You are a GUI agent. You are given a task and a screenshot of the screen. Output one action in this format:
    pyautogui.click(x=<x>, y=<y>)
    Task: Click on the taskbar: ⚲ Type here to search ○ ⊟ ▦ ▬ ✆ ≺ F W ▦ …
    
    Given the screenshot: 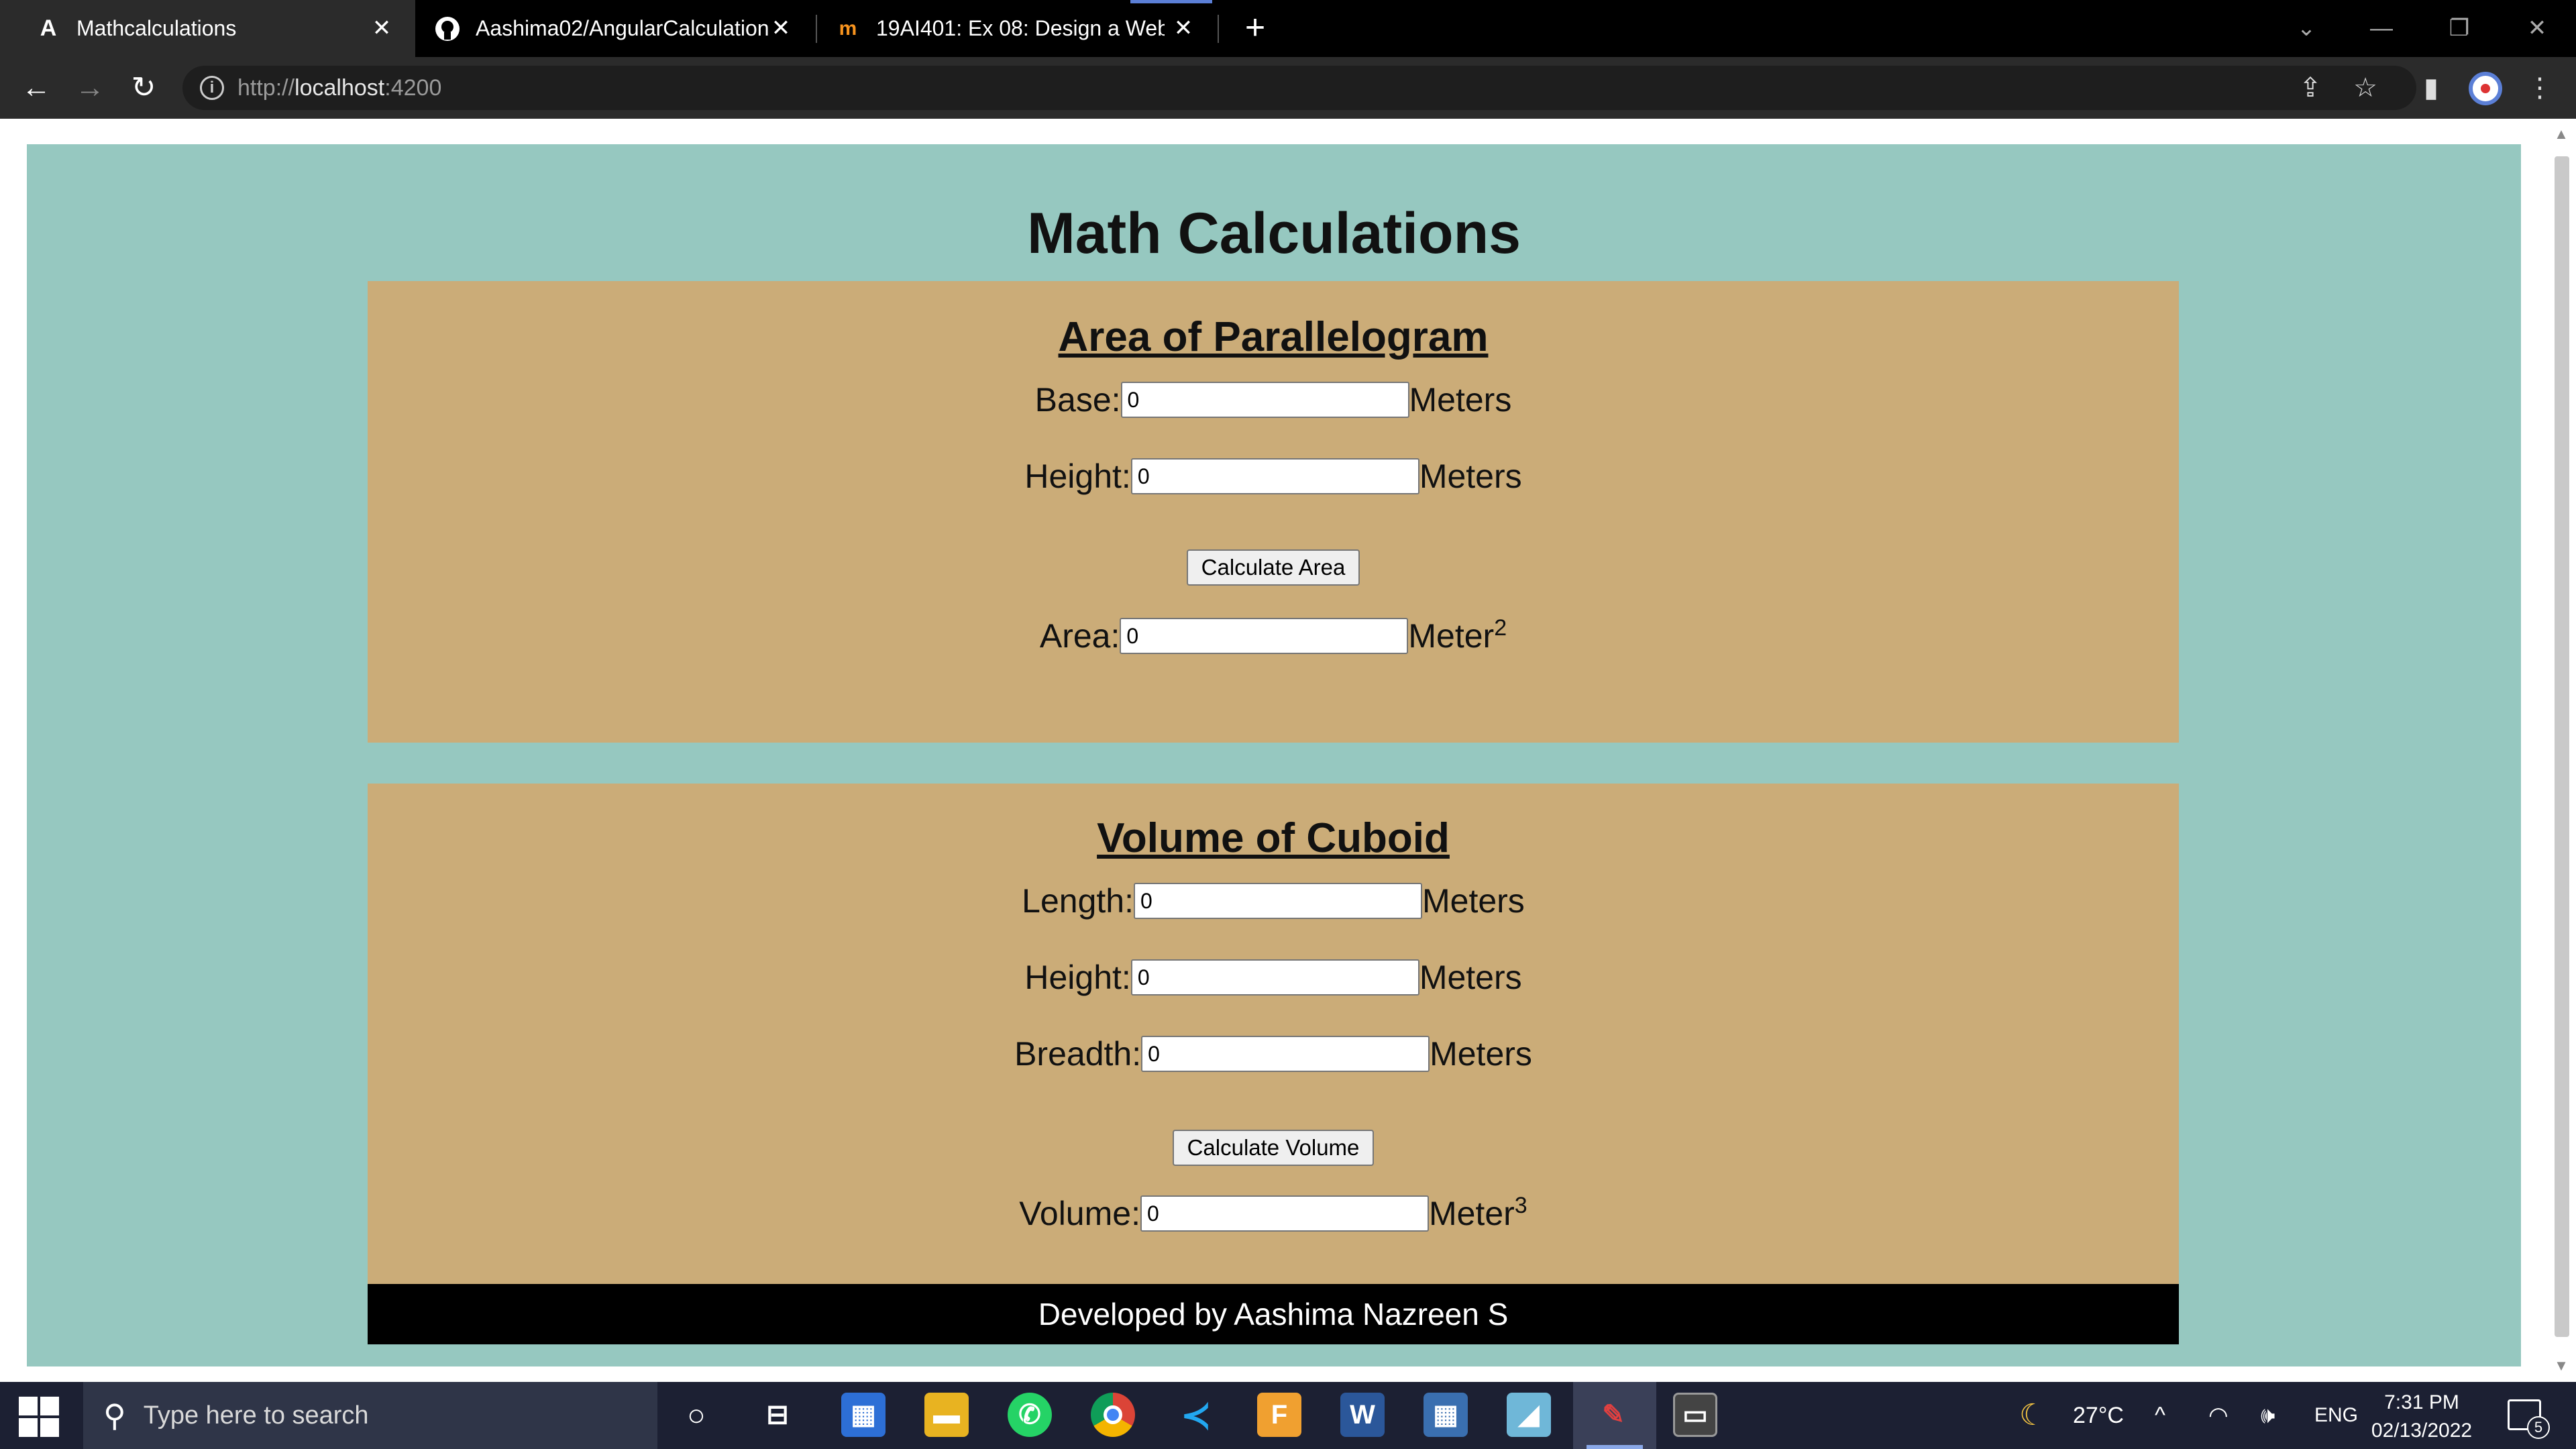 What is the action you would take?
    pyautogui.click(x=1288, y=1415)
    